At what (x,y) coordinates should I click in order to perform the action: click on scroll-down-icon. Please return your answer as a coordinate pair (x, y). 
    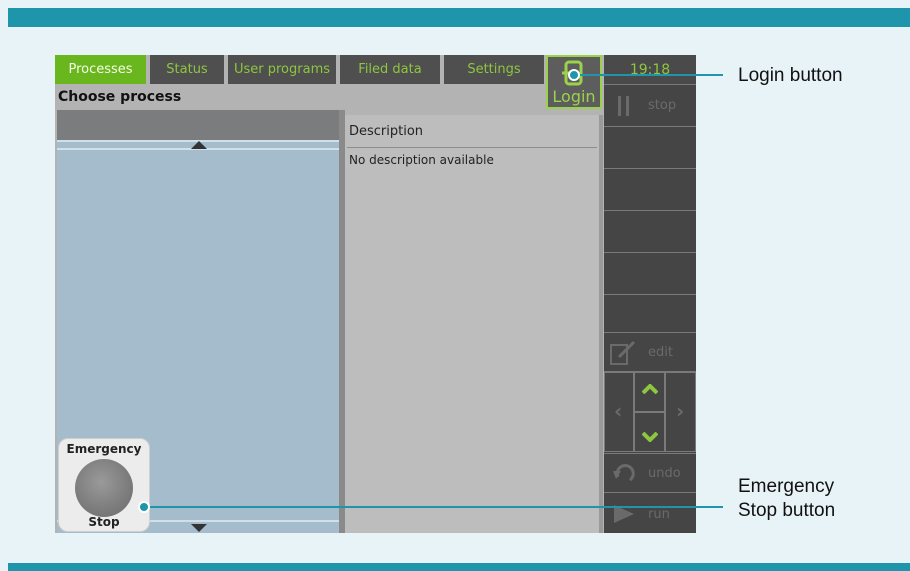
    Looking at the image, I should click on (199, 528).